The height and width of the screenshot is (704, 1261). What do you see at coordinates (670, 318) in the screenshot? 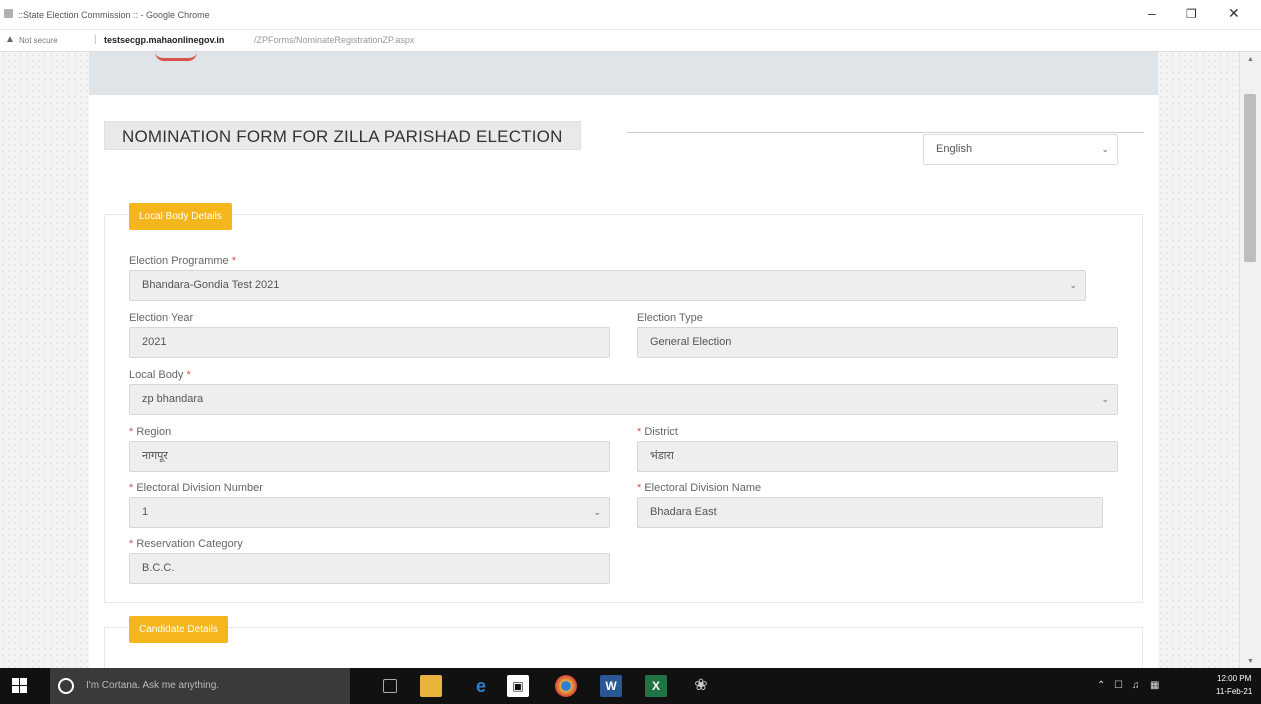
I see `election-type-label: Election Type` at bounding box center [670, 318].